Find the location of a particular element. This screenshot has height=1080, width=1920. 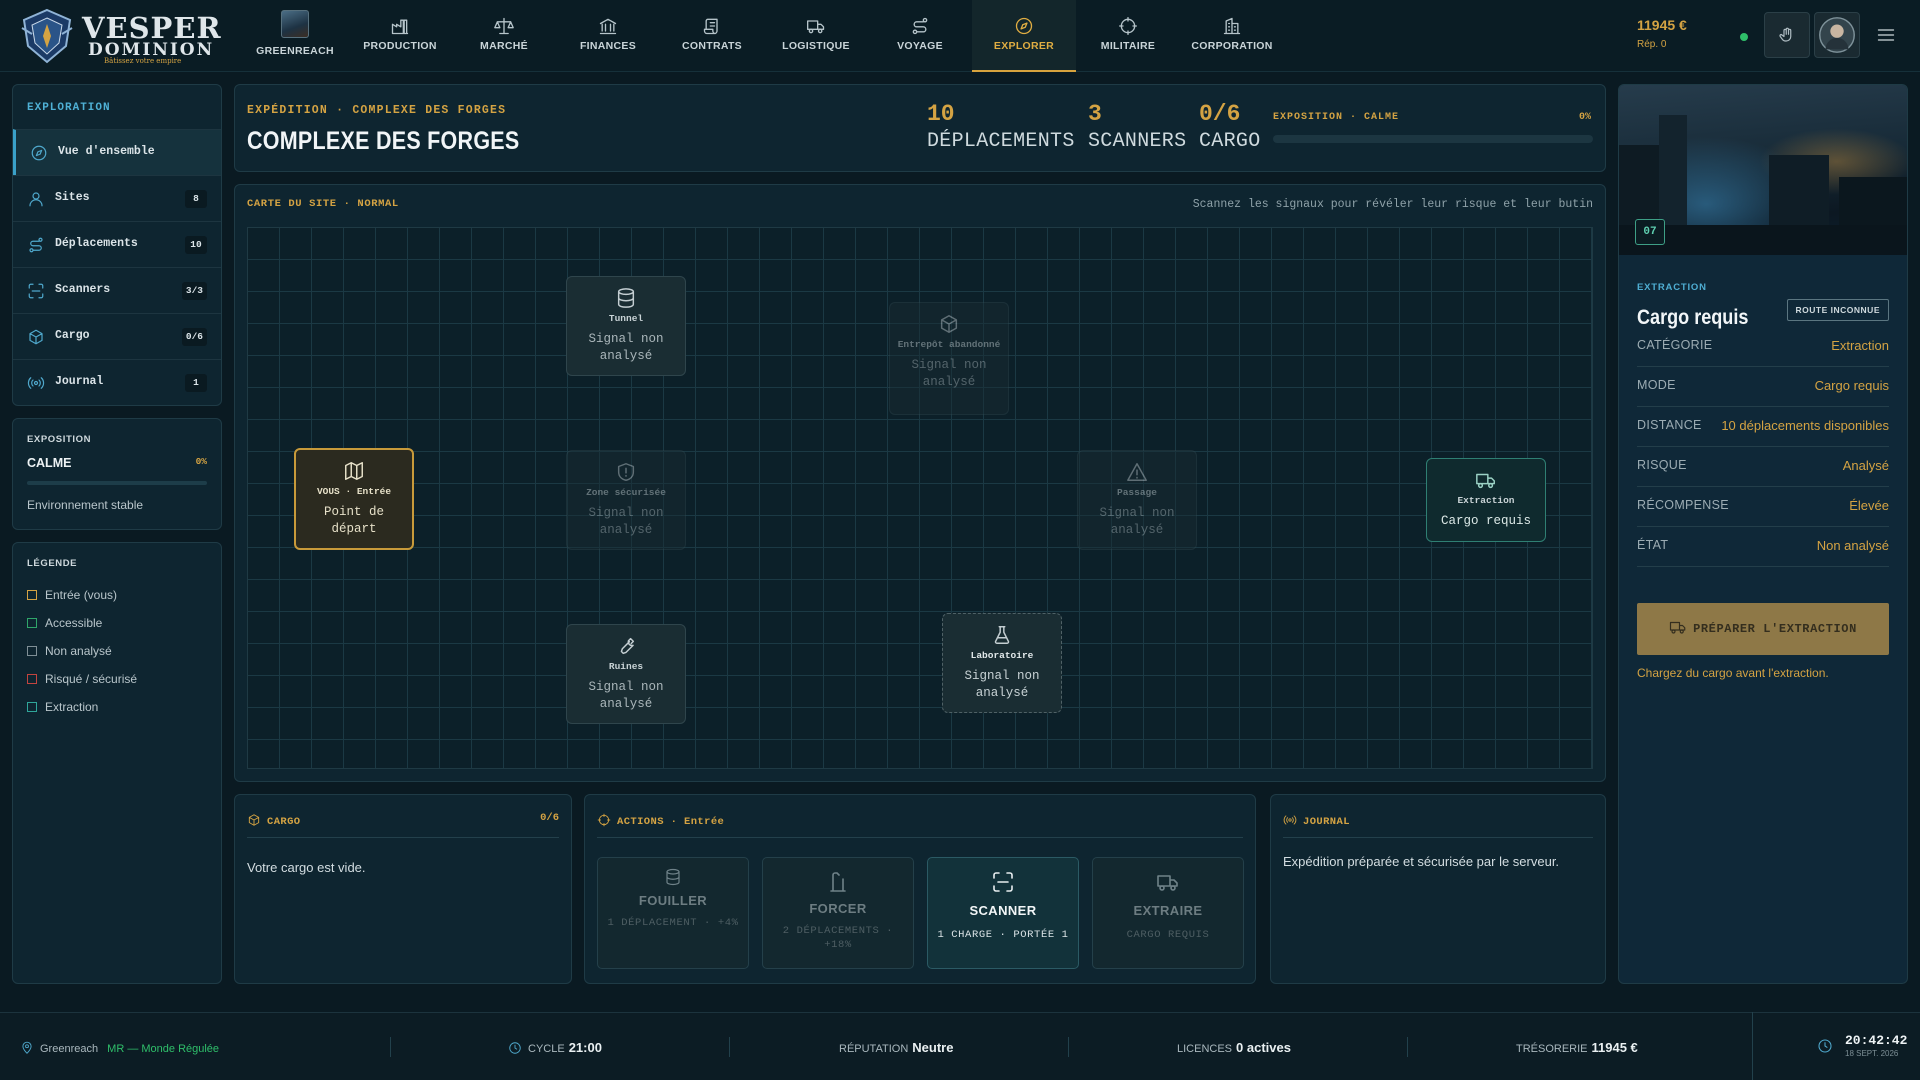

stat-label: SCANNERS is located at coordinates (1137, 141).